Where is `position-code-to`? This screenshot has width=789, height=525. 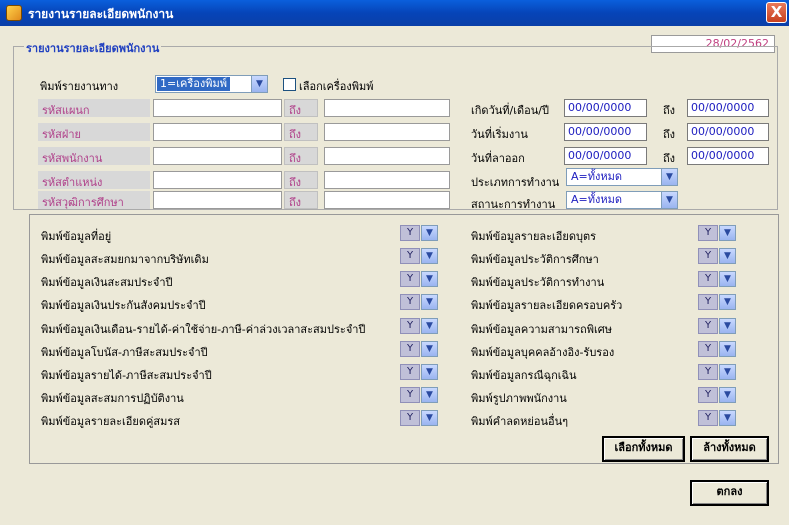
position-code-to is located at coordinates (387, 180).